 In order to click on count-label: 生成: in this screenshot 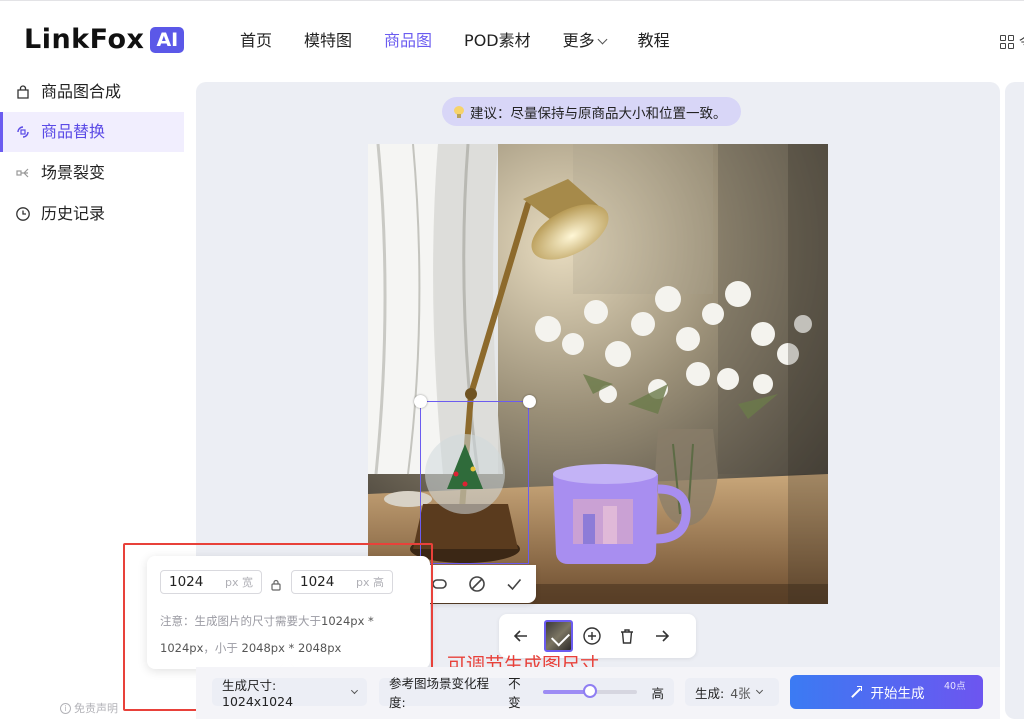, I will do `click(710, 693)`.